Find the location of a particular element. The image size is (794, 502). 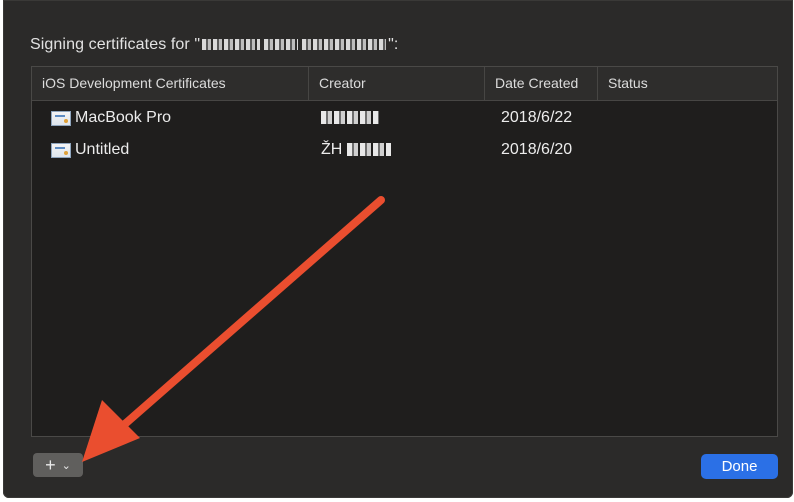

date-cell: 2018/6/22 is located at coordinates (537, 117).